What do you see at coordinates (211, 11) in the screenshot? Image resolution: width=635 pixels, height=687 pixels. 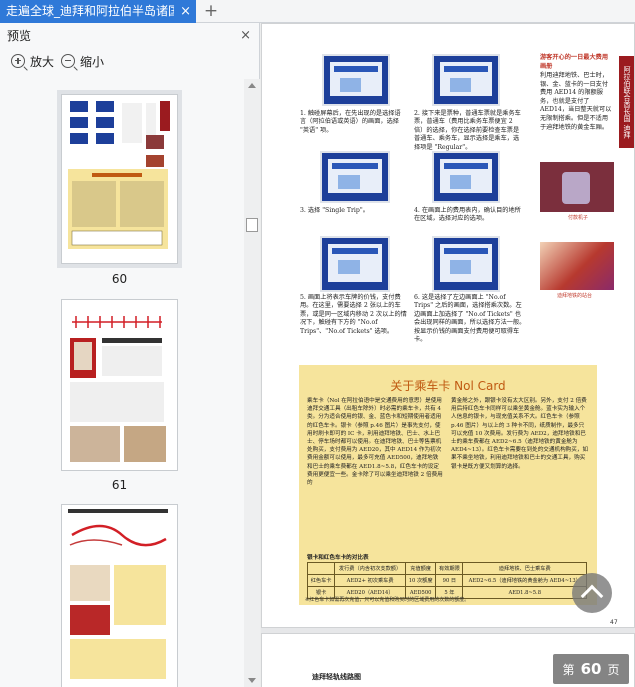 I see `new-tab-button: +` at bounding box center [211, 11].